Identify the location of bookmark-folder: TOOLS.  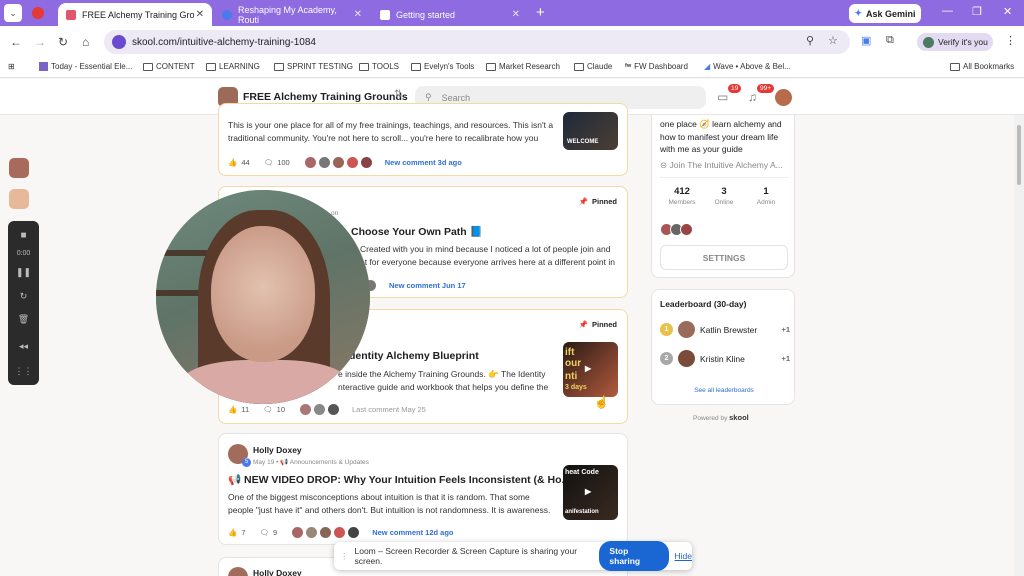
(379, 66).